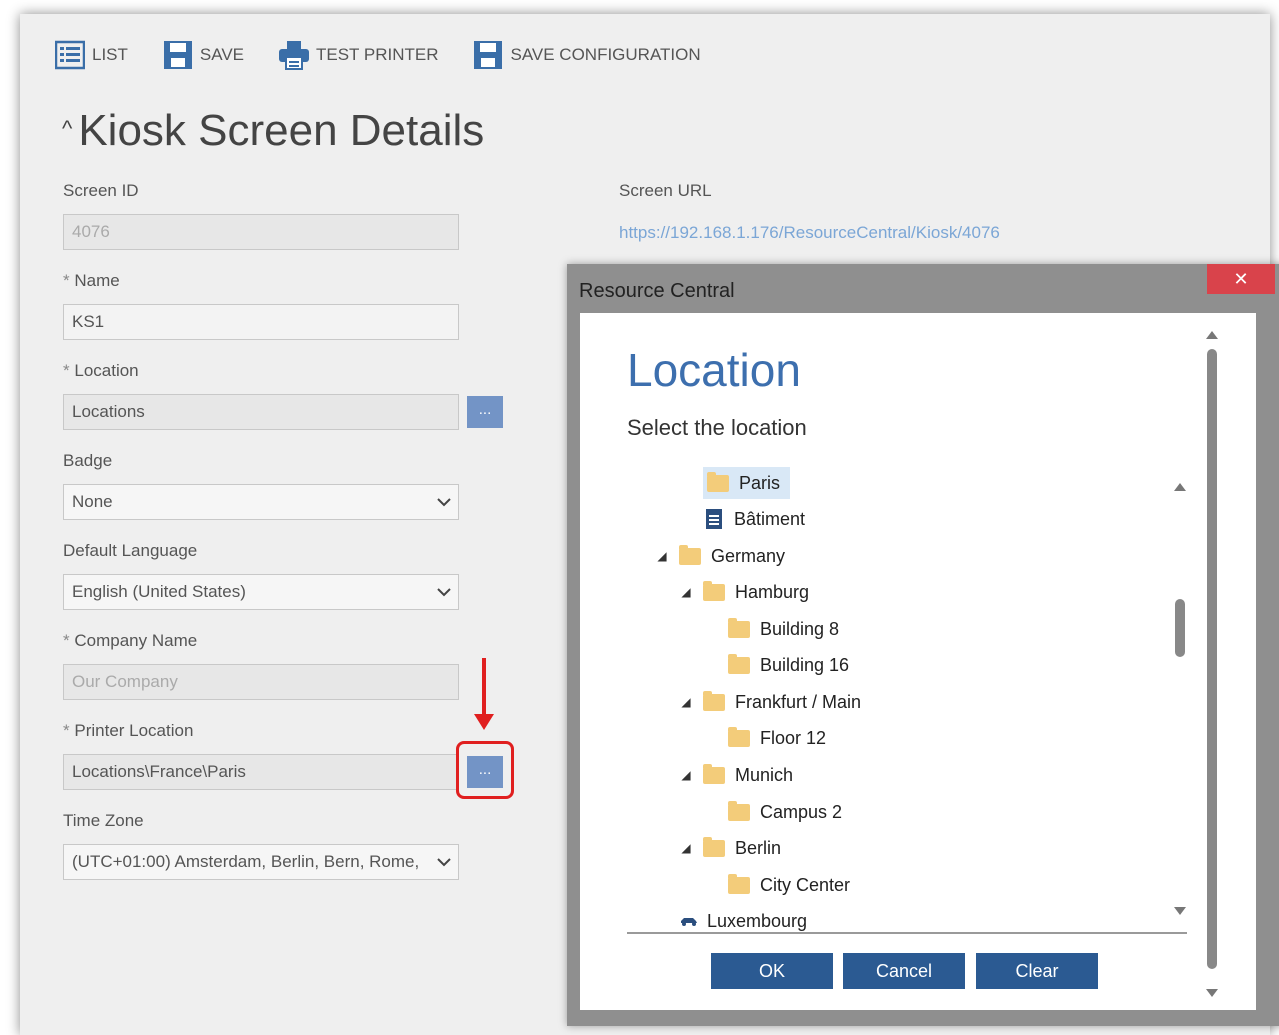 Image resolution: width=1279 pixels, height=1035 pixels. I want to click on dialog-heading: Location, so click(714, 370).